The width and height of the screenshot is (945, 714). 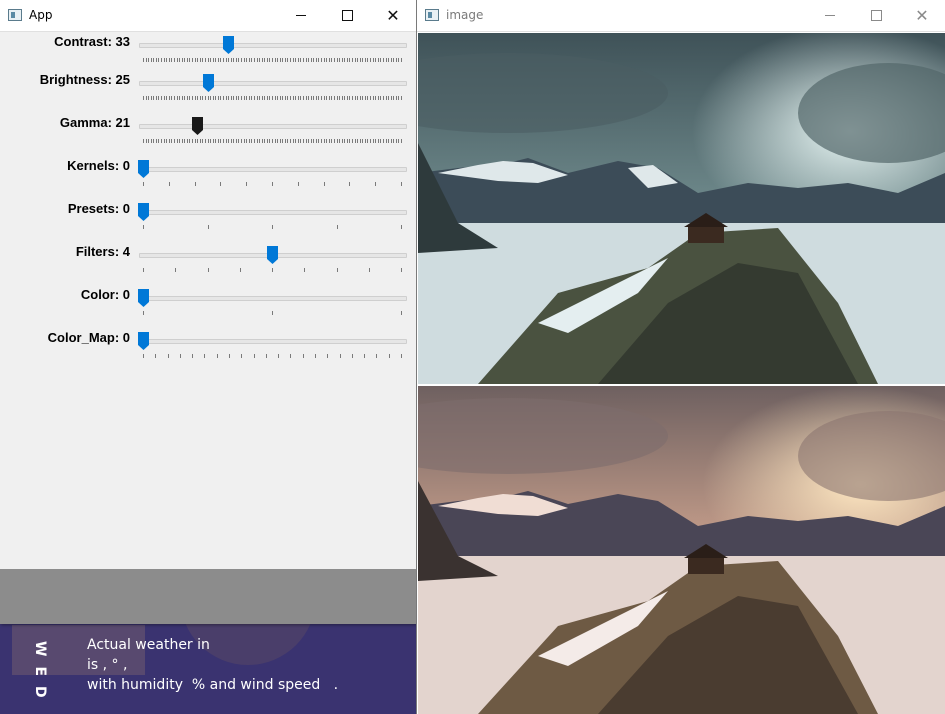 I want to click on trackbar-kernels: Kernels: 0, so click(x=208, y=178).